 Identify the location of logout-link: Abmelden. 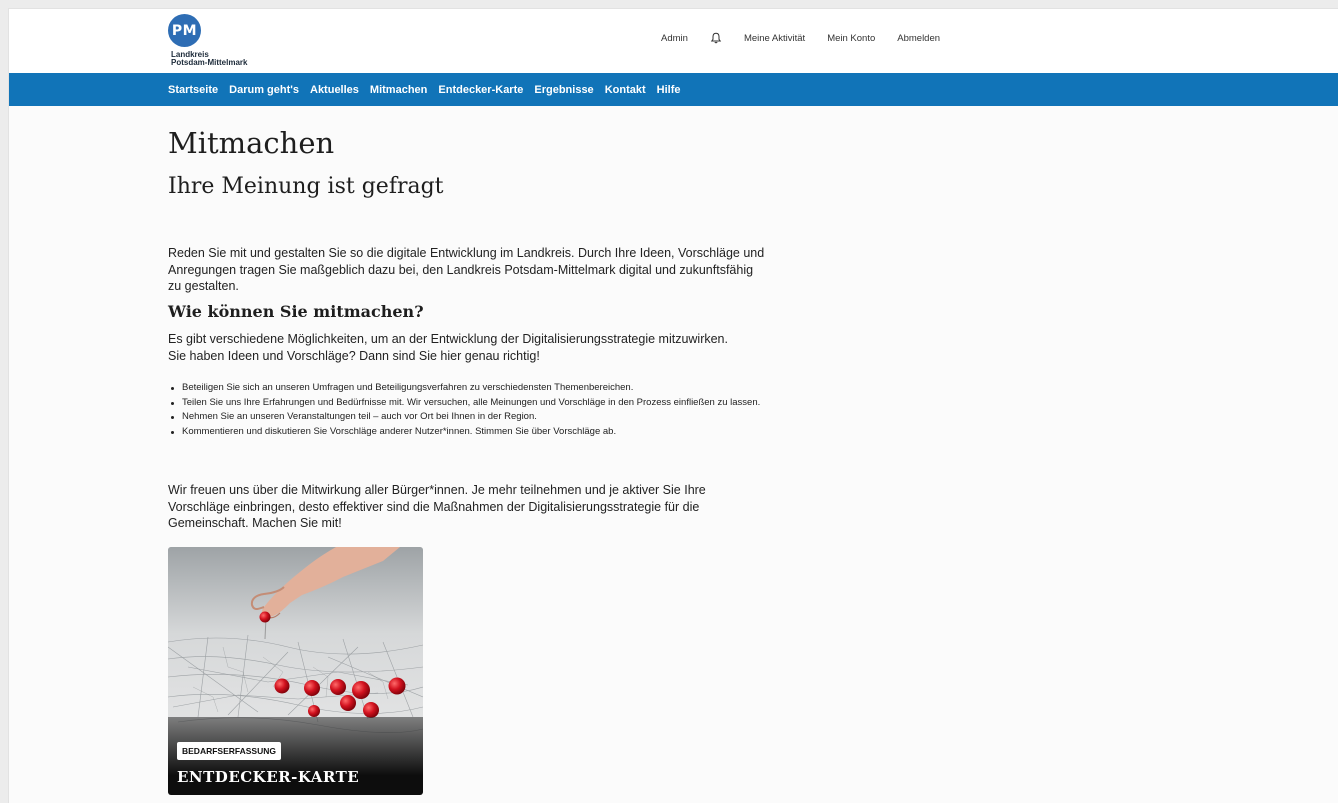
(918, 38).